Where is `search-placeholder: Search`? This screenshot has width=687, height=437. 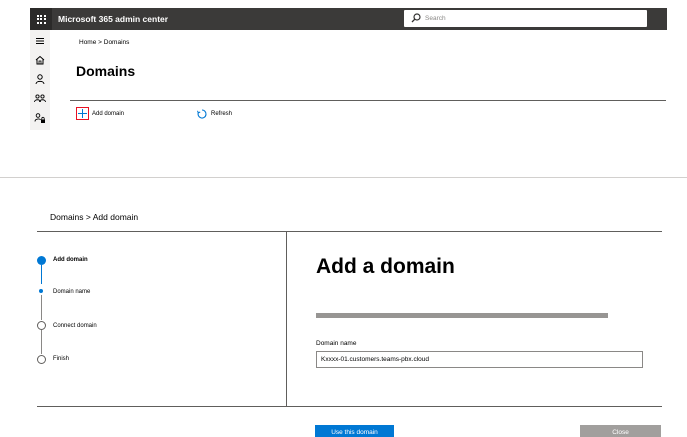 search-placeholder: Search is located at coordinates (435, 18).